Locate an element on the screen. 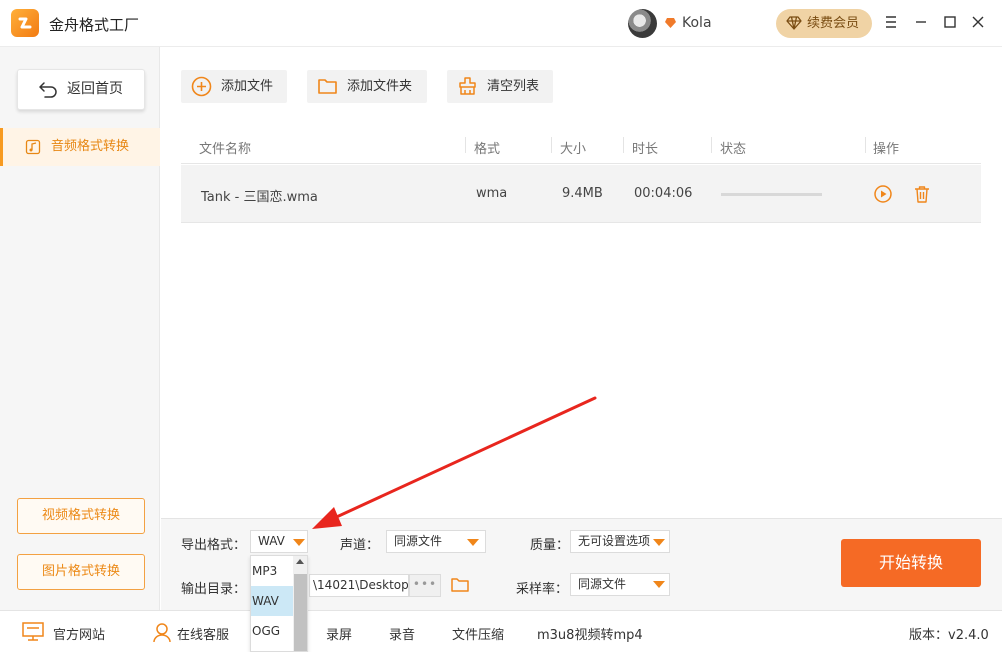 The height and width of the screenshot is (652, 1002). broom-icon is located at coordinates (467, 86).